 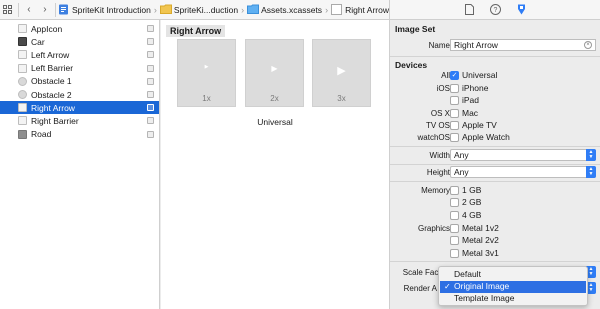 I want to click on breadcrumb-project: SpriteKit Introduction, so click(x=104, y=9).